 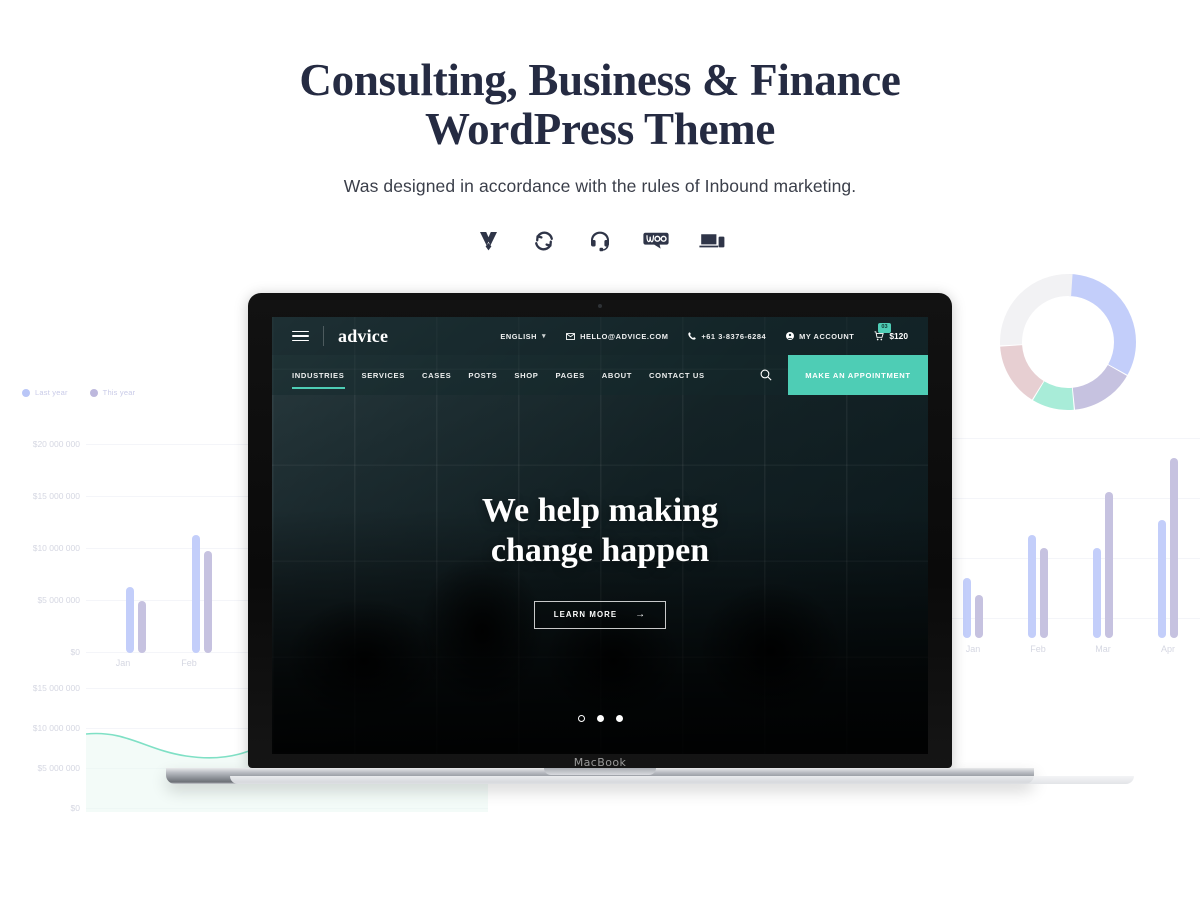 What do you see at coordinates (884, 328) in the screenshot?
I see `cart-count-badge: 03` at bounding box center [884, 328].